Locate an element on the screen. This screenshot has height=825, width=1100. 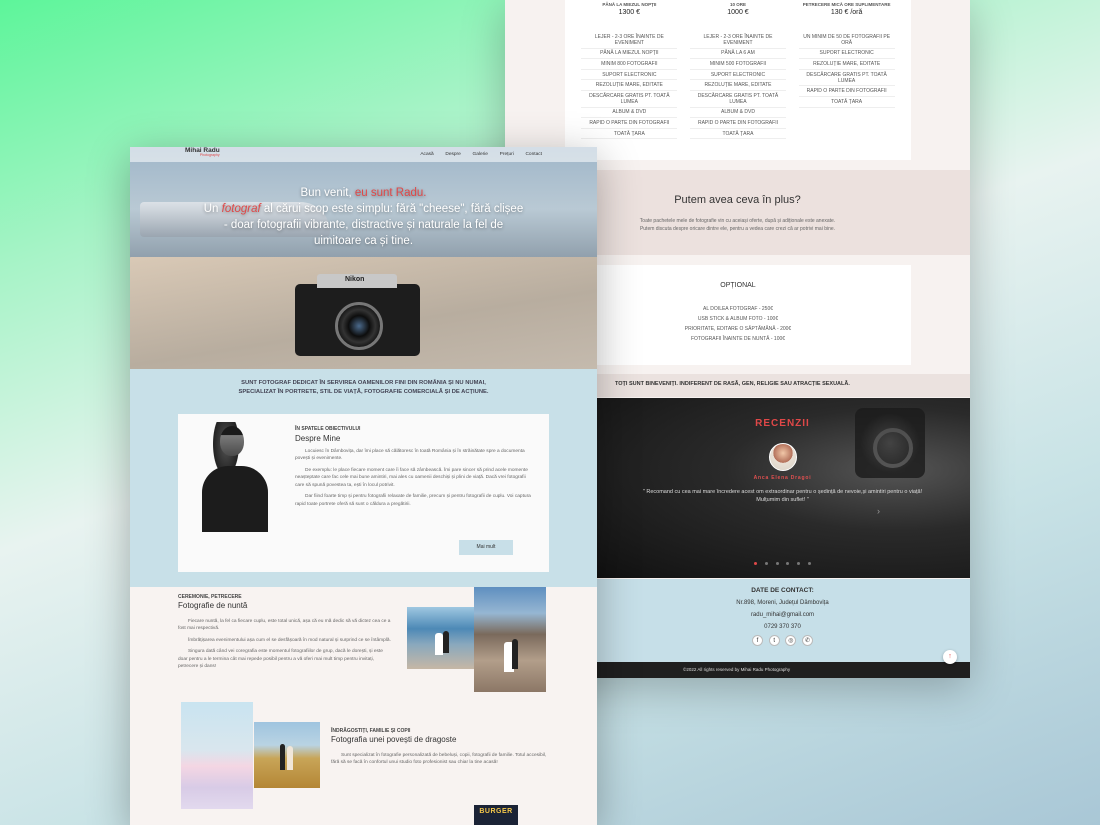
wedding-kicker: Ceremonie, petrecere is located at coordinates (210, 597).